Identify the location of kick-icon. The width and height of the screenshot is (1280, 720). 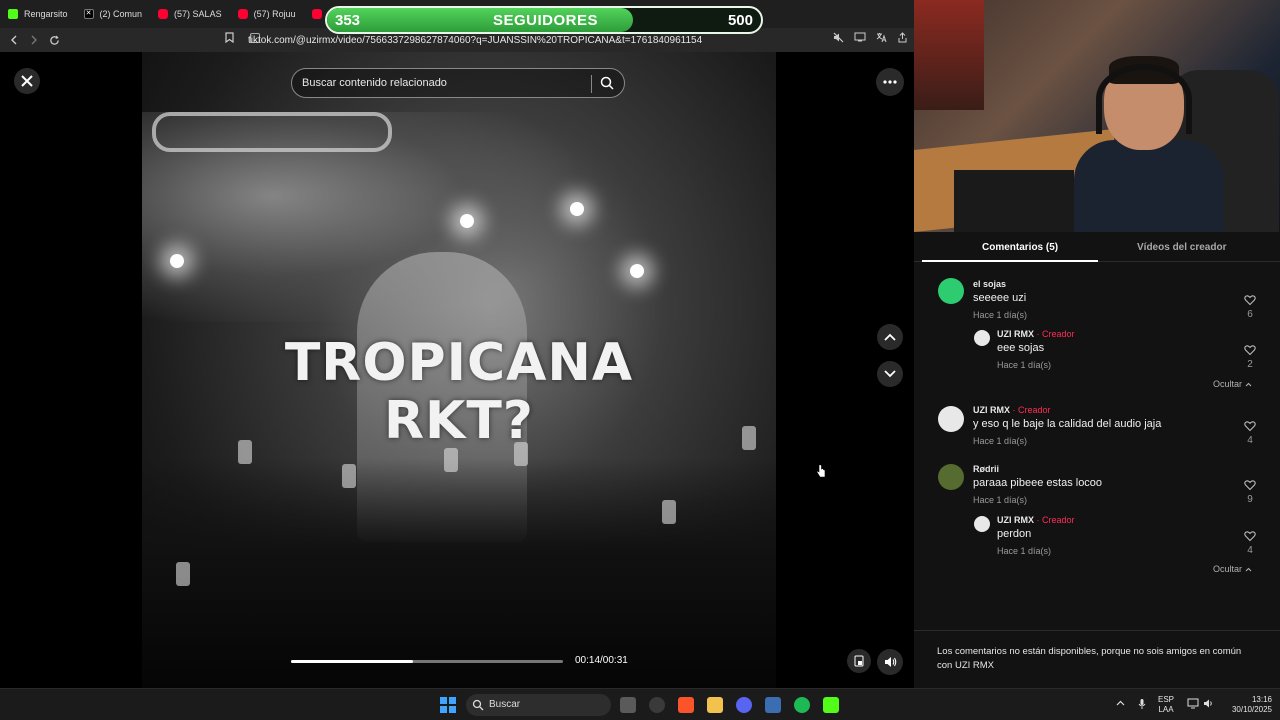
(831, 705).